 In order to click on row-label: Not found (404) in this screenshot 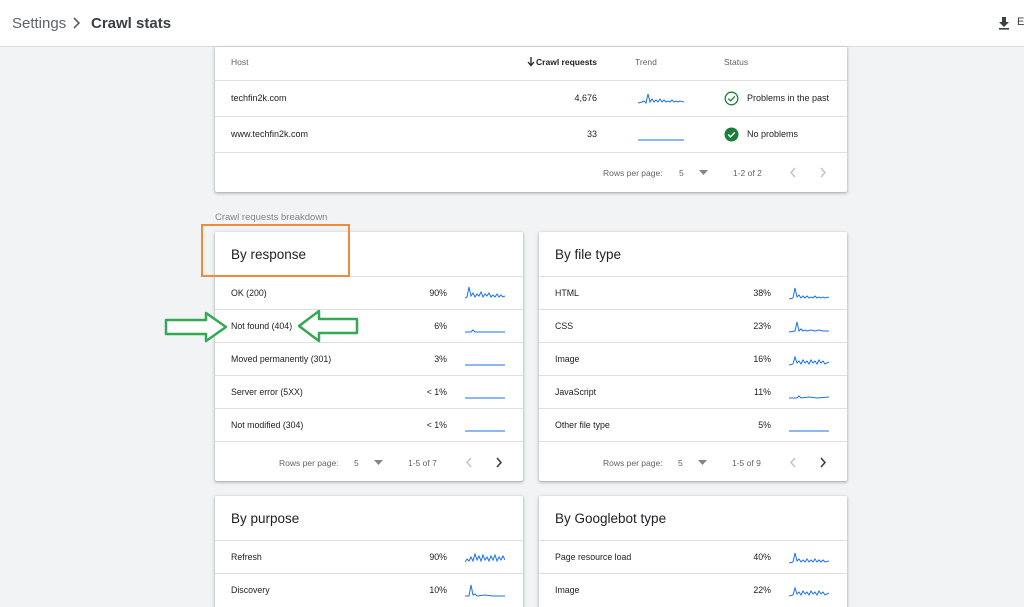, I will do `click(262, 326)`.